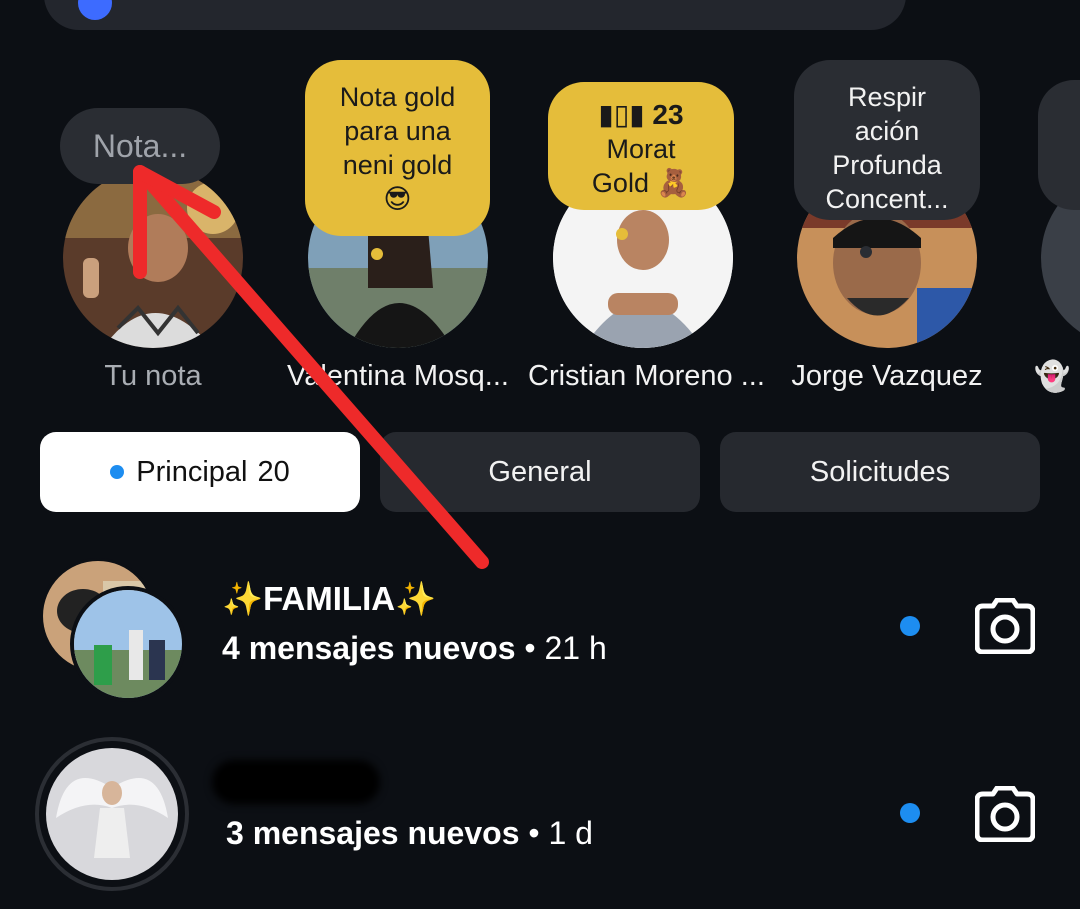 Image resolution: width=1080 pixels, height=909 pixels. I want to click on story-ring, so click(112, 814).